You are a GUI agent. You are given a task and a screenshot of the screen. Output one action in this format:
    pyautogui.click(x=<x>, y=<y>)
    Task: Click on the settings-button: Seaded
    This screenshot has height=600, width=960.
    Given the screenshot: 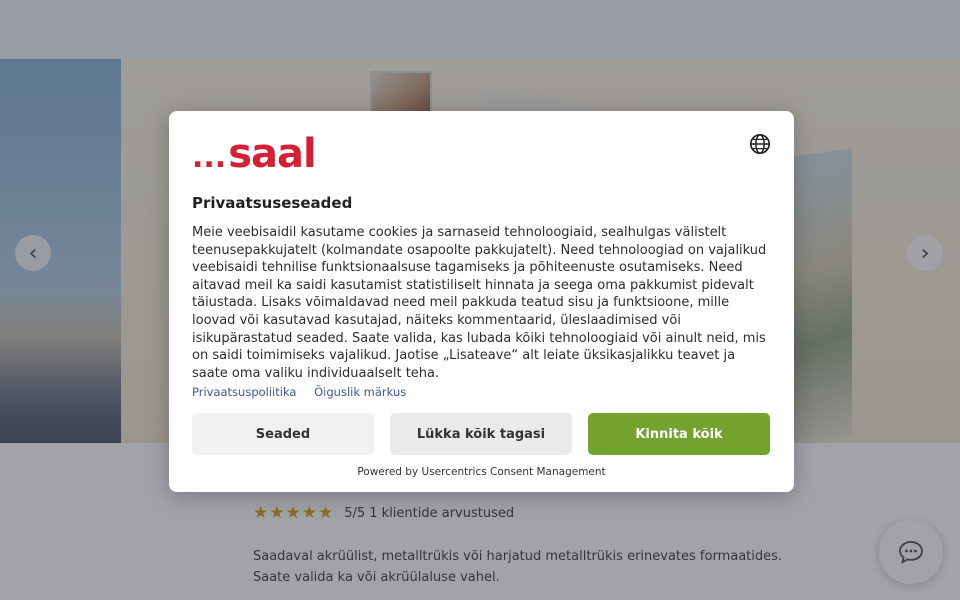 What is the action you would take?
    pyautogui.click(x=283, y=434)
    